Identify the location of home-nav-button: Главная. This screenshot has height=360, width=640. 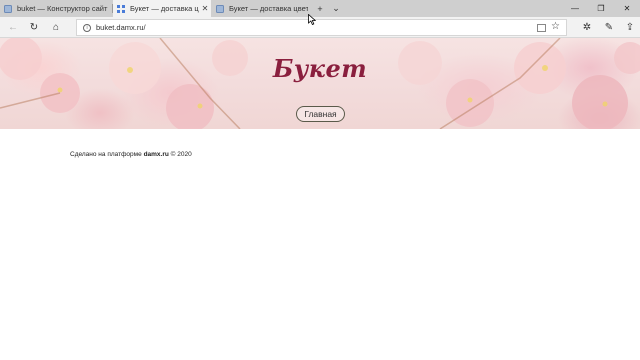
(320, 114).